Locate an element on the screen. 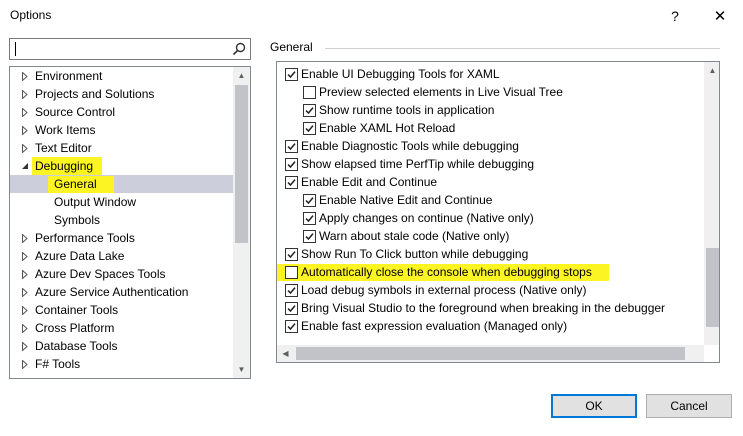 The height and width of the screenshot is (436, 743). tree-scroll-thumb is located at coordinates (241, 164).